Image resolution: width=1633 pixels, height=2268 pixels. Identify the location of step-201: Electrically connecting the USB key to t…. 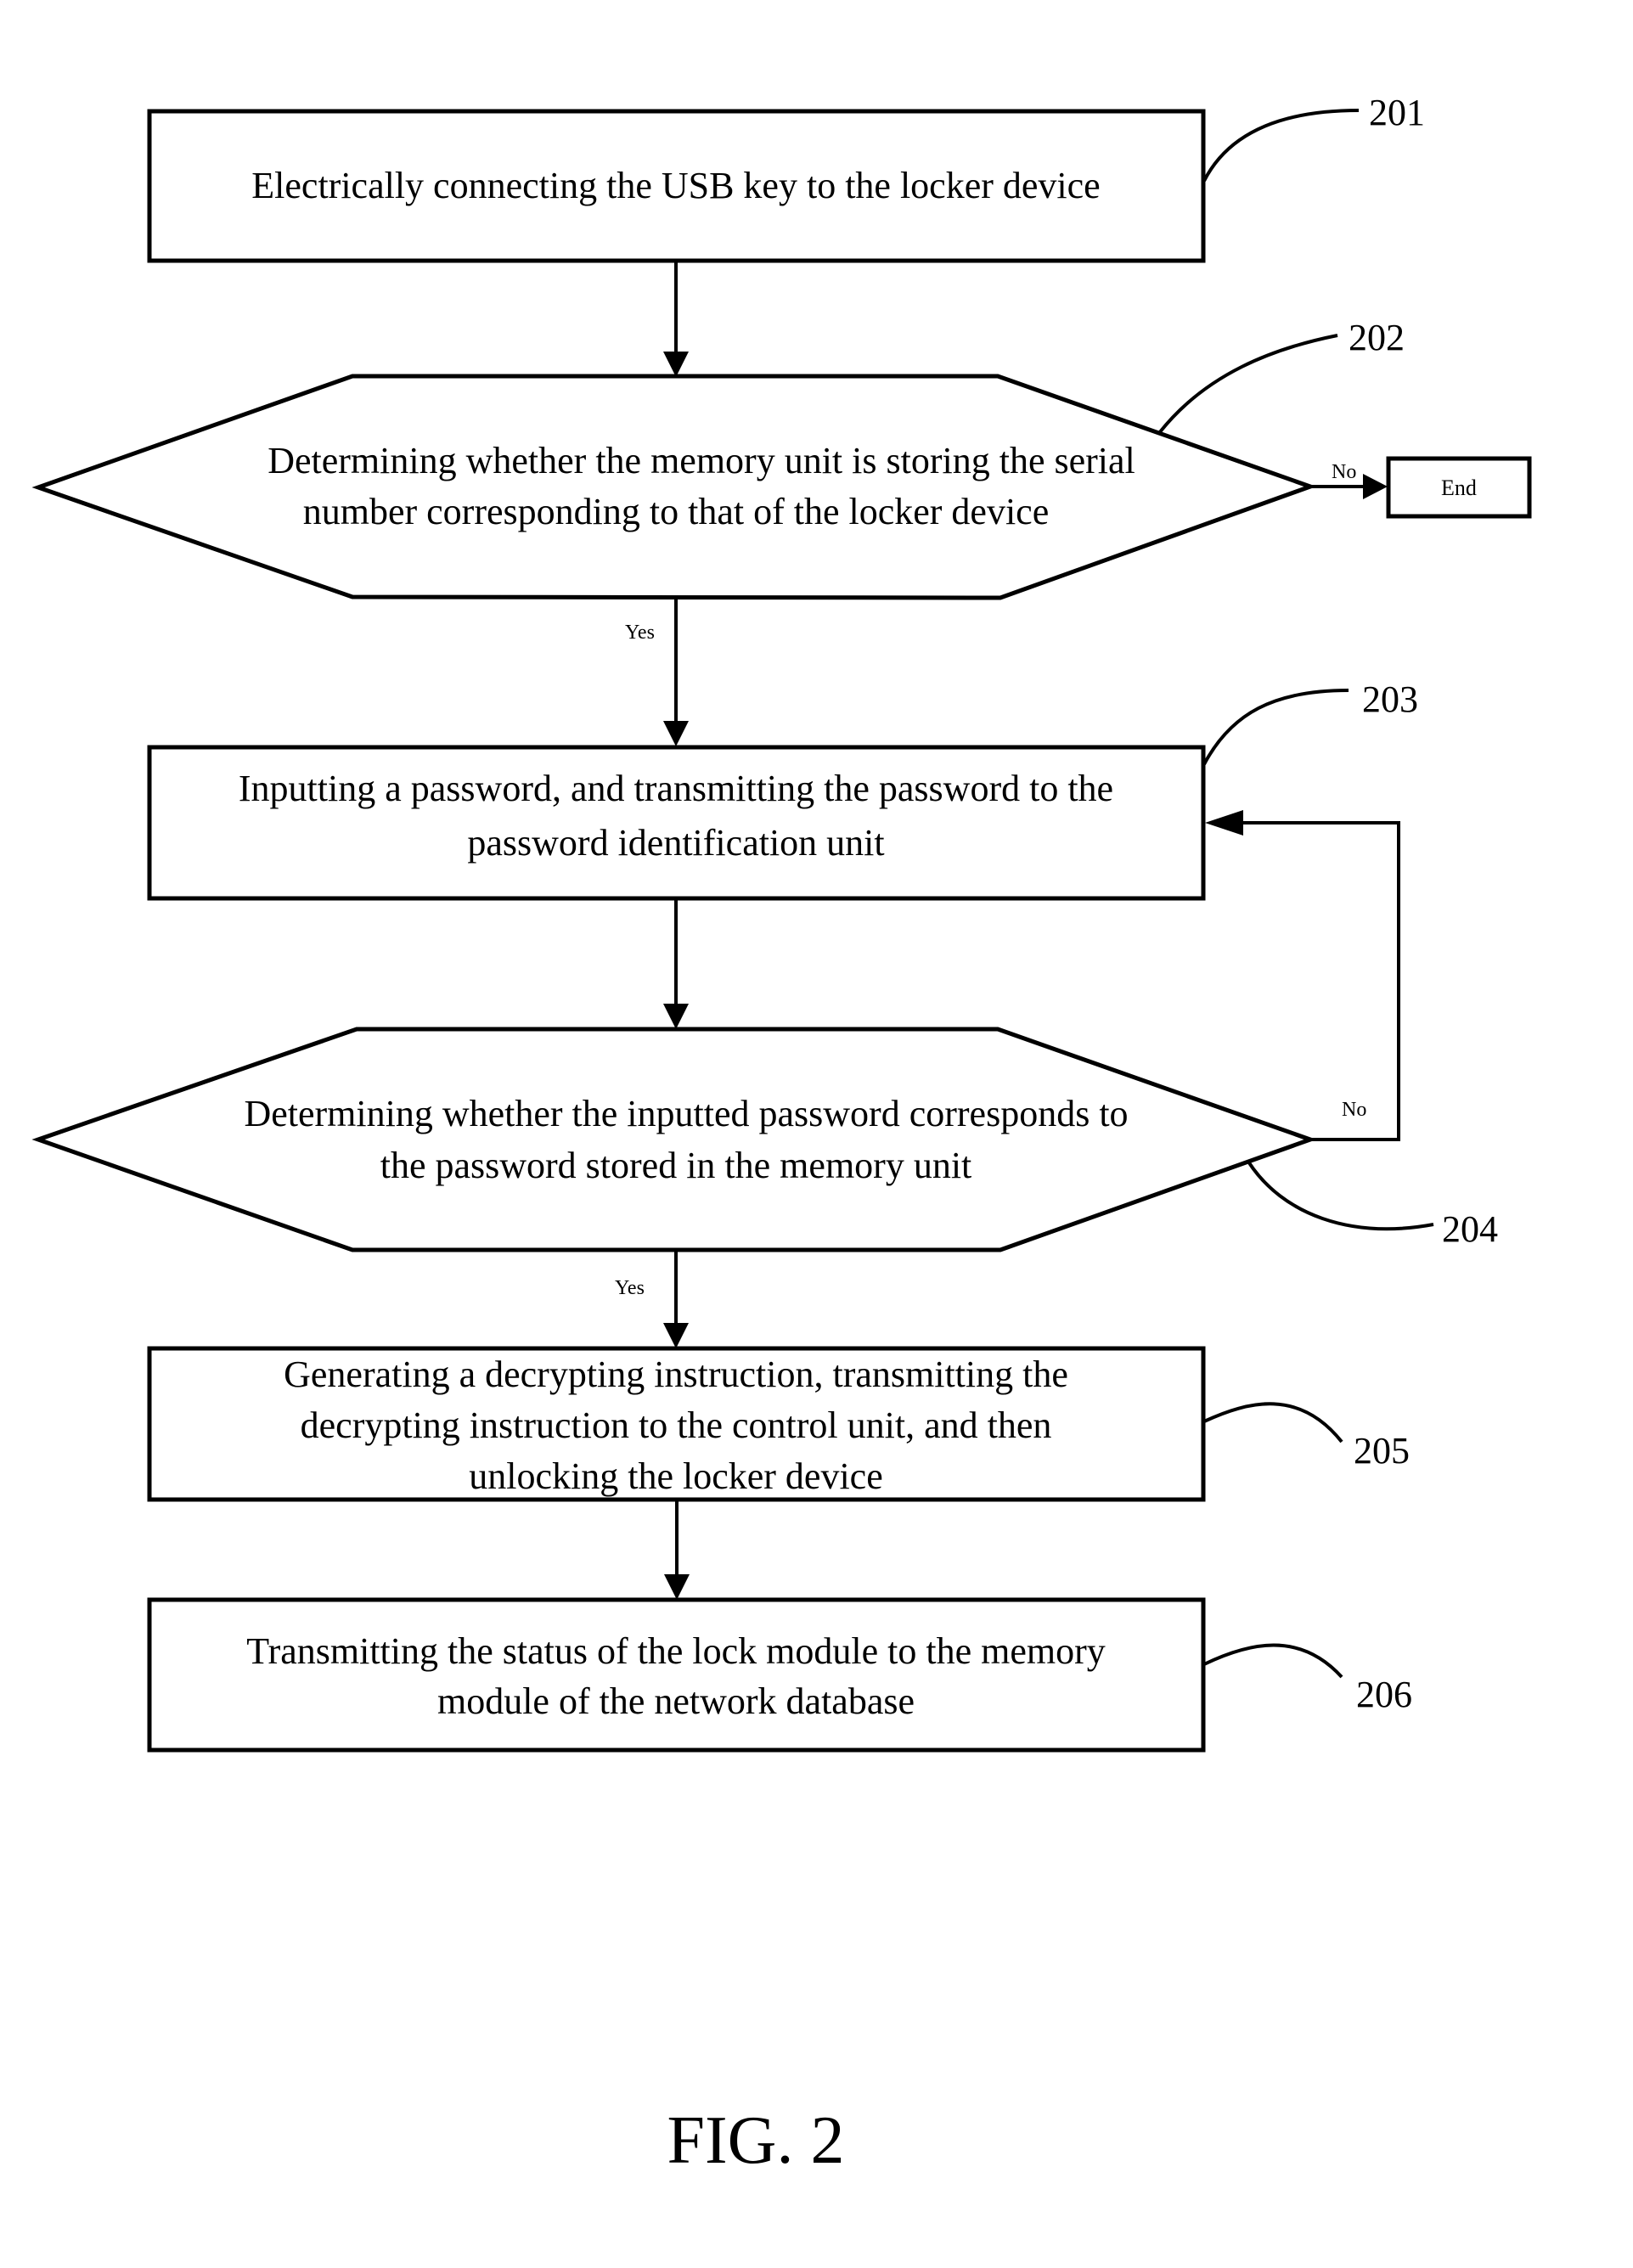
(786, 177).